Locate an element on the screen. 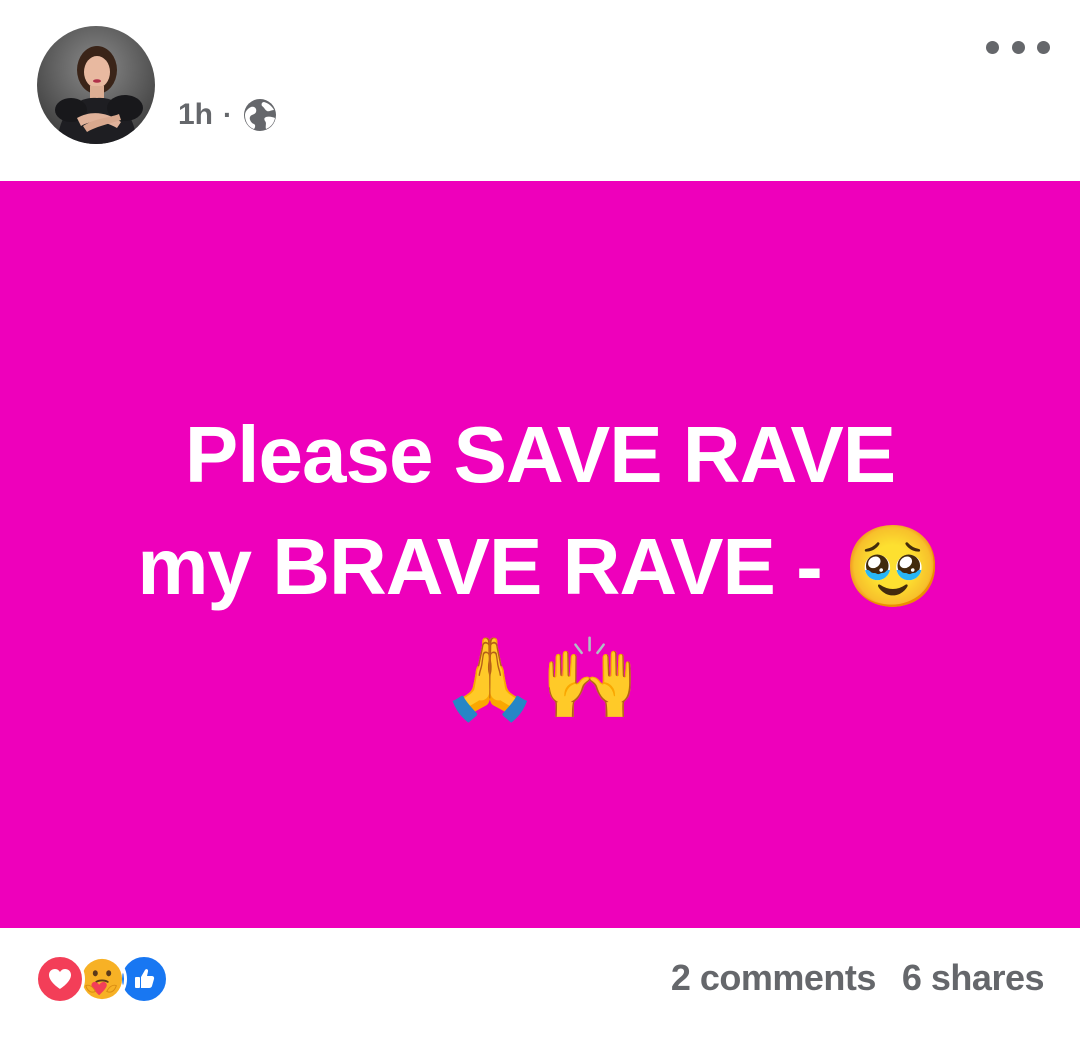 The image size is (1080, 1056). post-meta: 1h · is located at coordinates (228, 115).